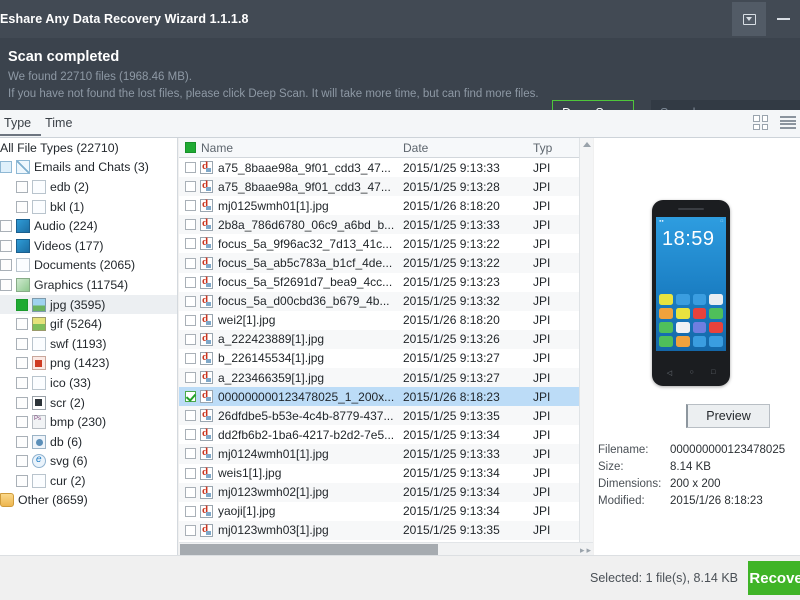 The height and width of the screenshot is (600, 800). I want to click on scroll-up-icon, so click(587, 144).